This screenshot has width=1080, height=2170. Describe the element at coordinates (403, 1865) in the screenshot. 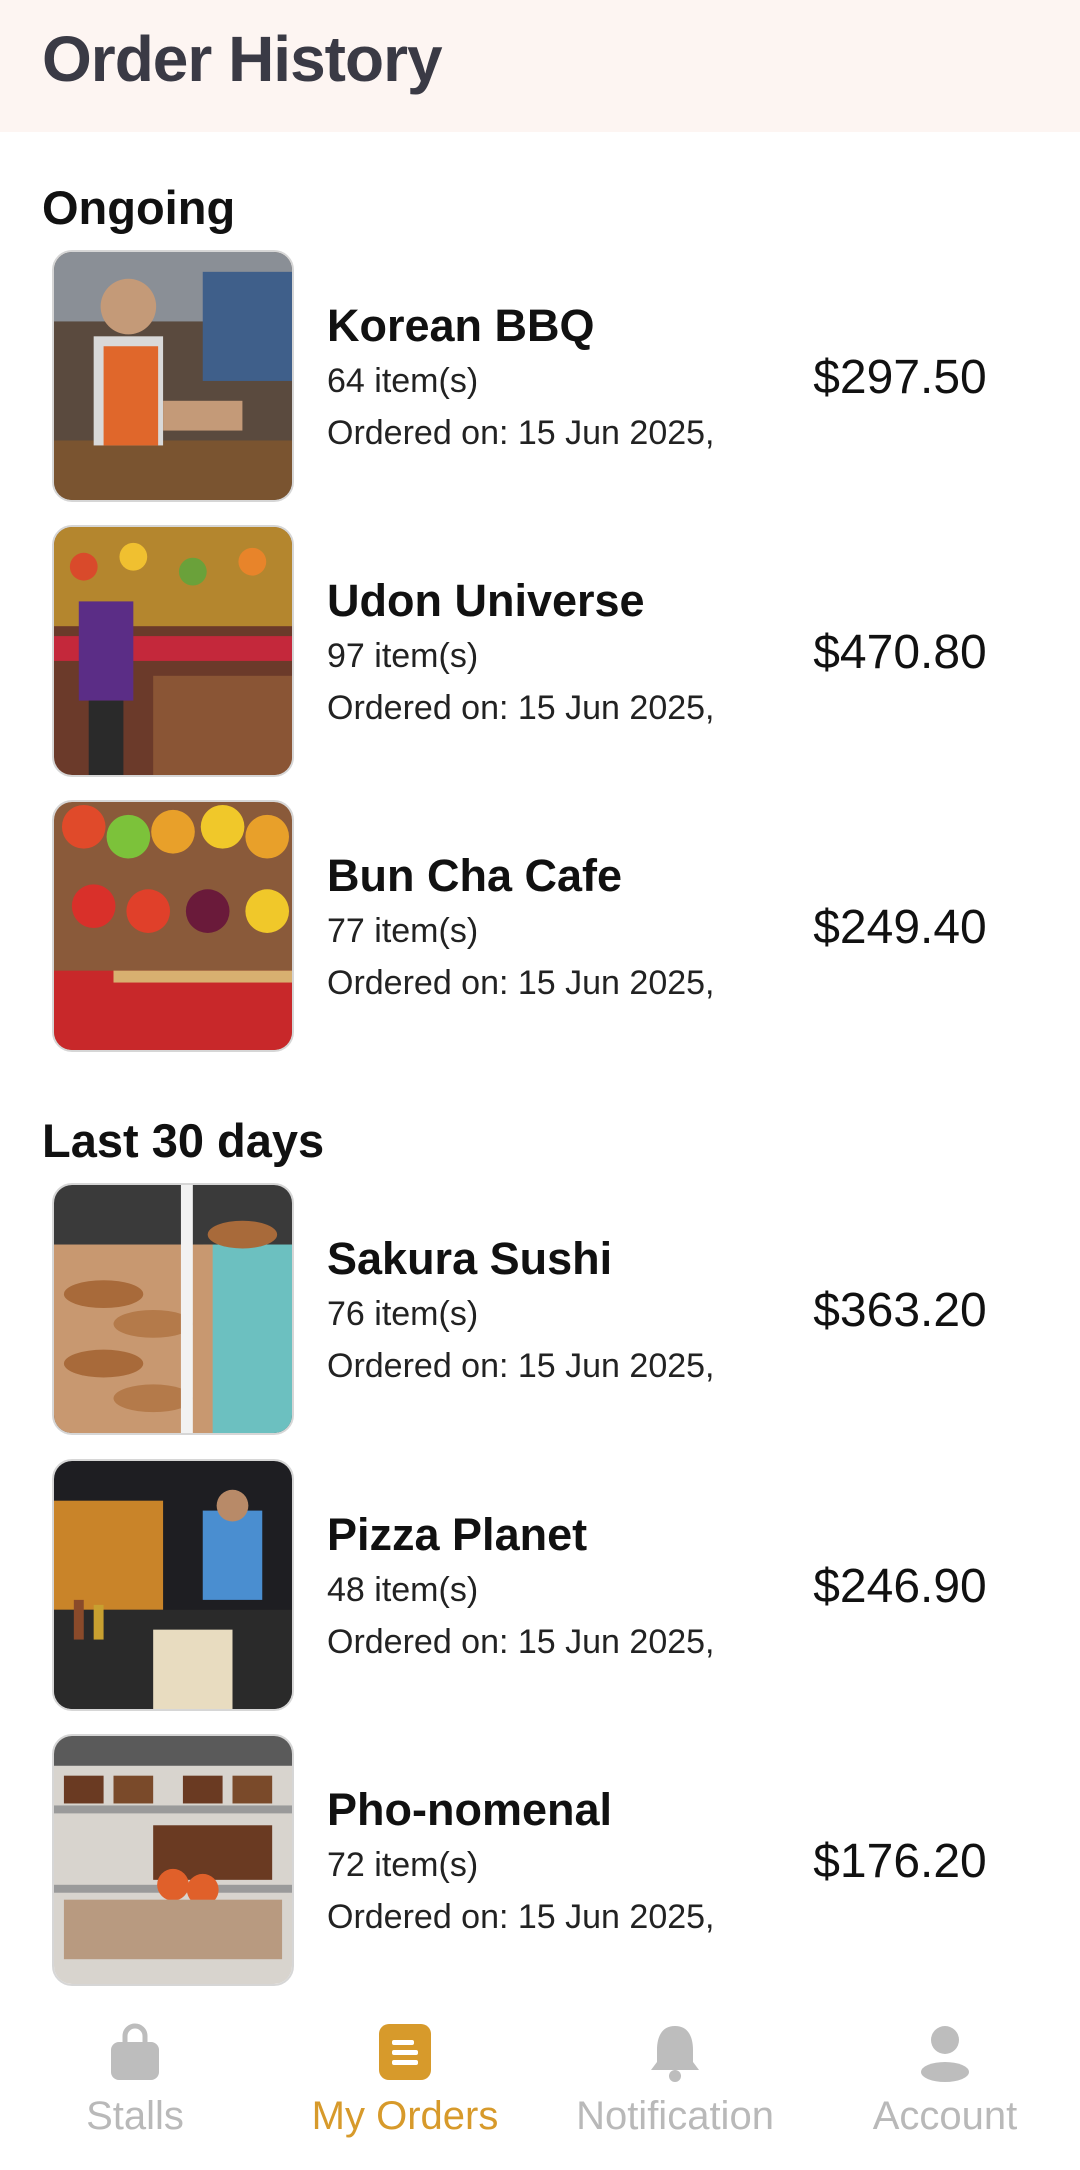

I see `item-count: 72 item(s)` at that location.